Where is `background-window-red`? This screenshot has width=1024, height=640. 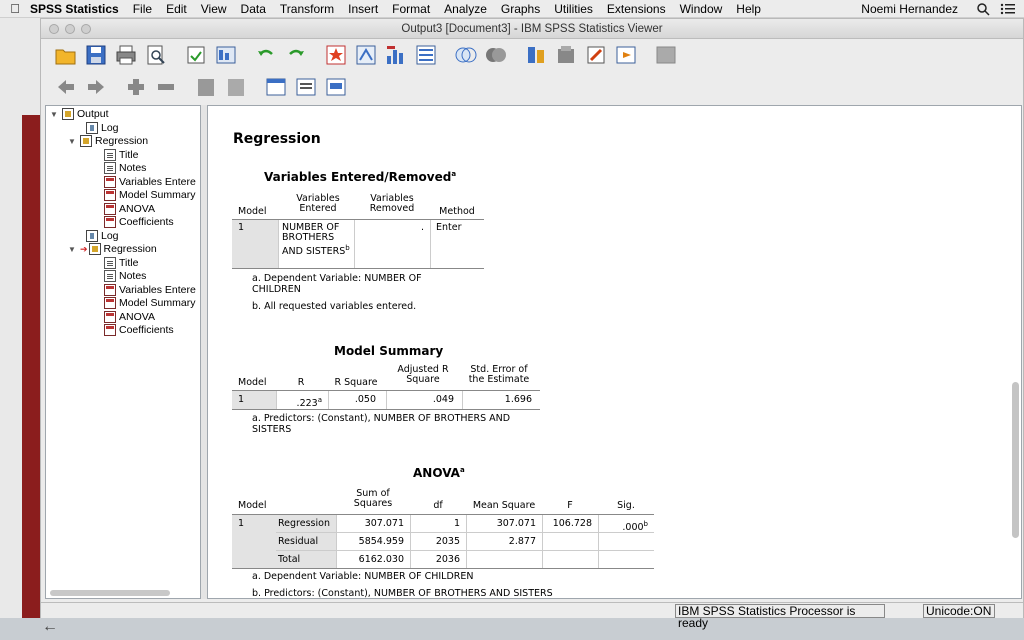
background-window-red is located at coordinates (31, 377).